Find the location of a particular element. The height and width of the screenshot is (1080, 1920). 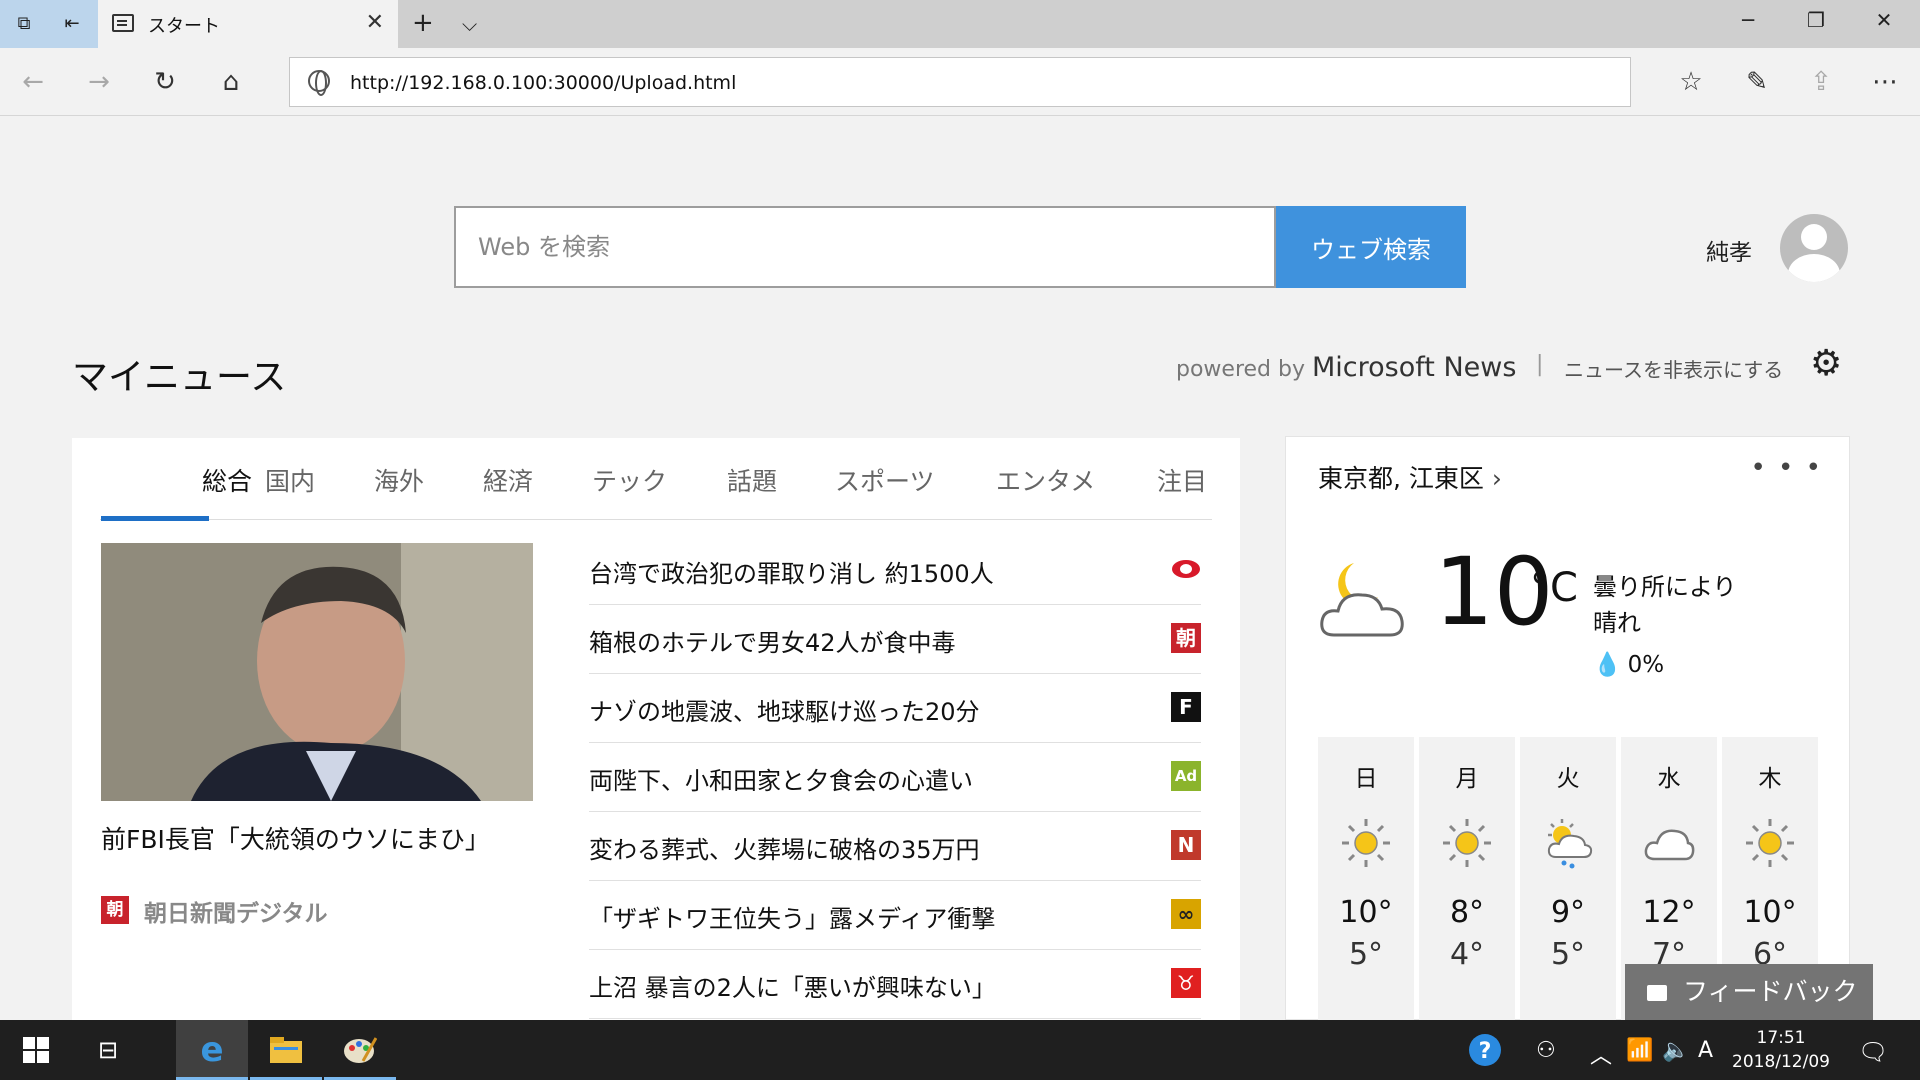

tab-category-economy: 経済 is located at coordinates (508, 480).